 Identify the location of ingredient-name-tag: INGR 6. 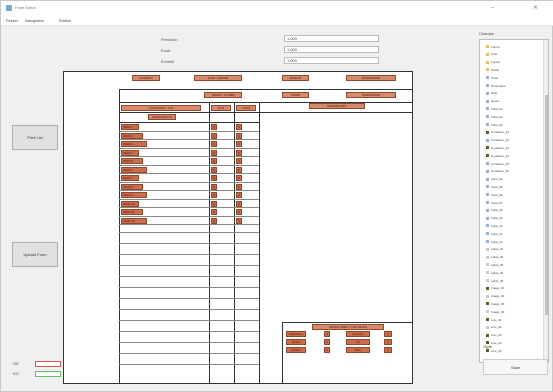
(134, 169).